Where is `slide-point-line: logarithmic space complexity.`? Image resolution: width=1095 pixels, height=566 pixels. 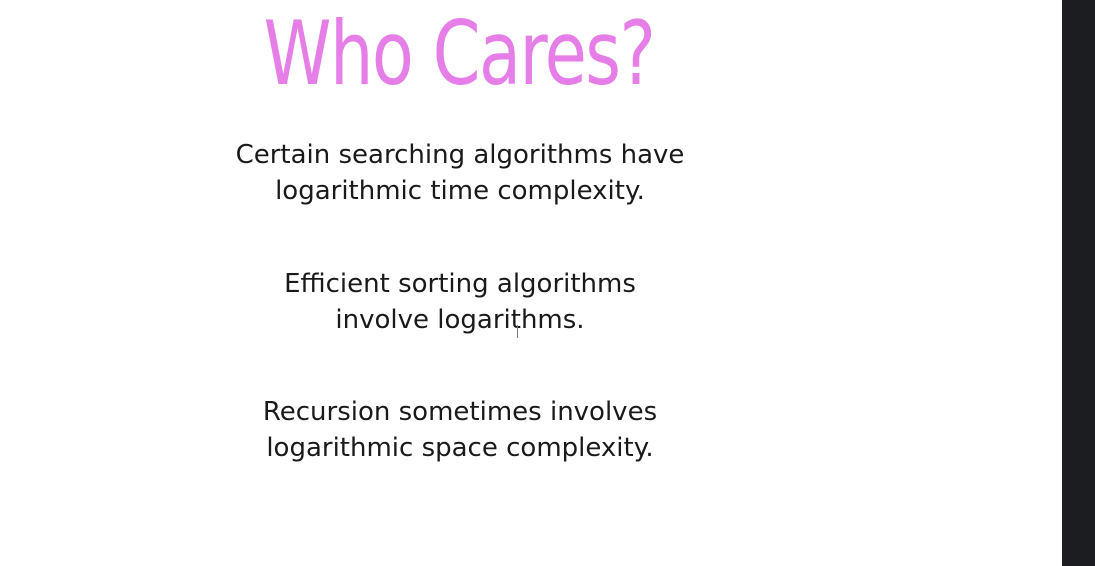
slide-point-line: logarithmic space complexity. is located at coordinates (460, 448).